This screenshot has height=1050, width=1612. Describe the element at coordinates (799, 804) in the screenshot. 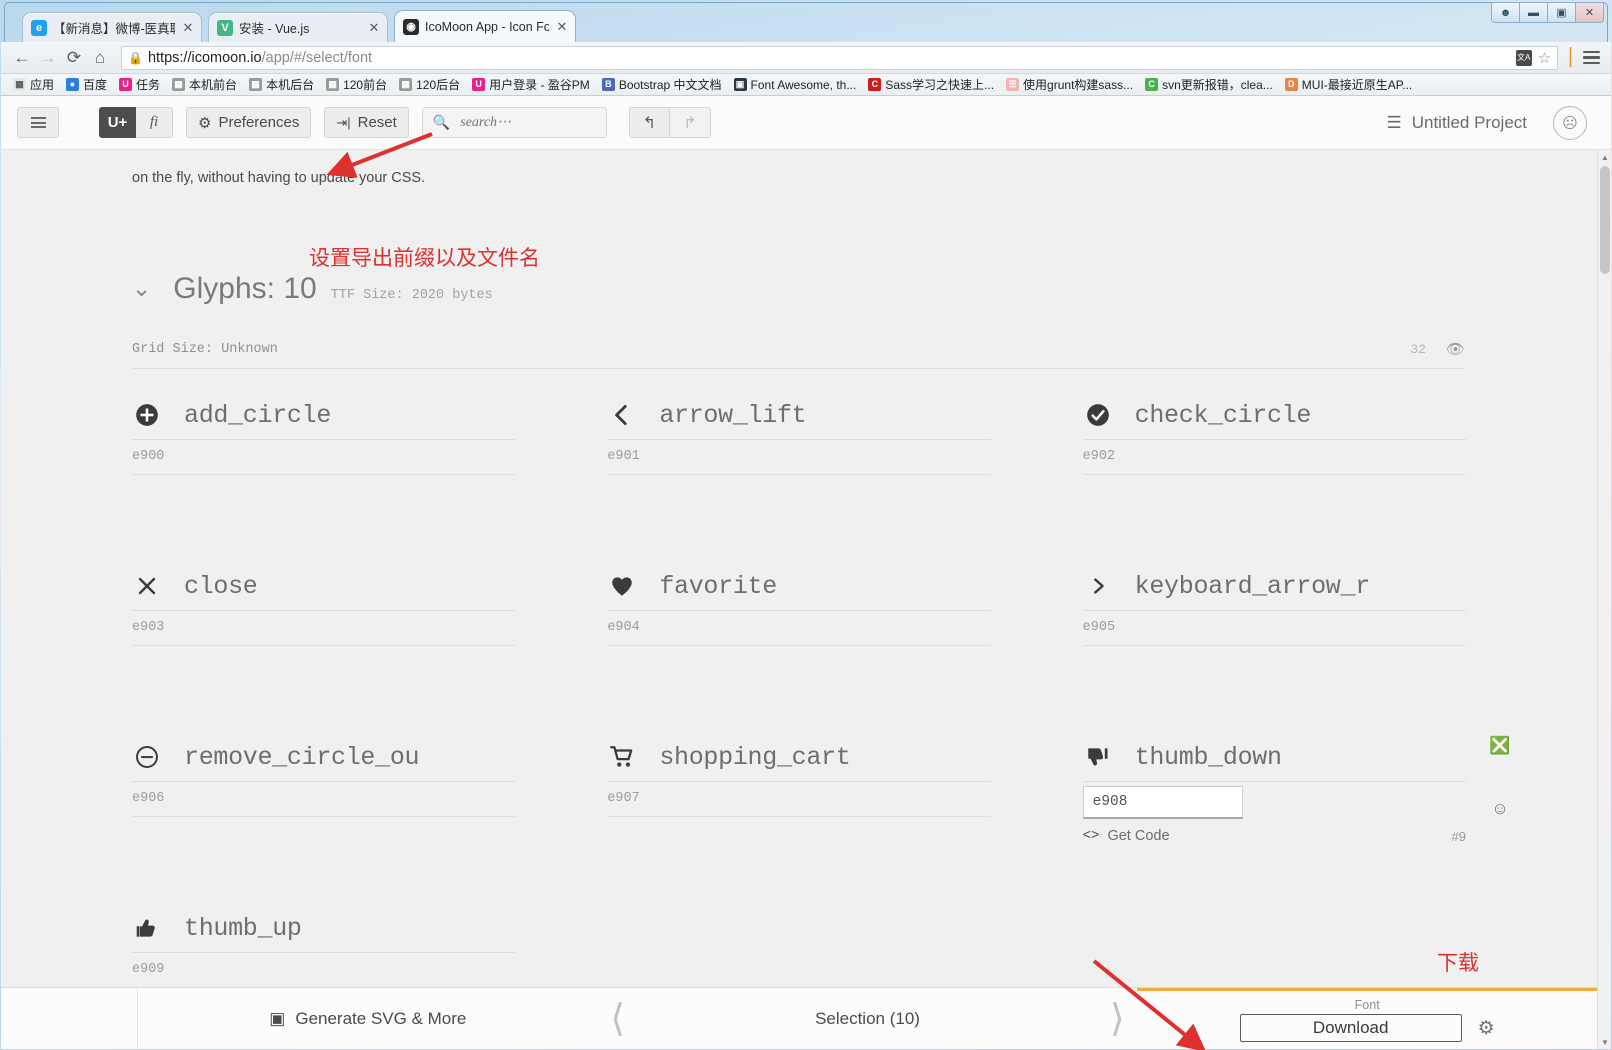

I see `glyph-code: e907` at that location.